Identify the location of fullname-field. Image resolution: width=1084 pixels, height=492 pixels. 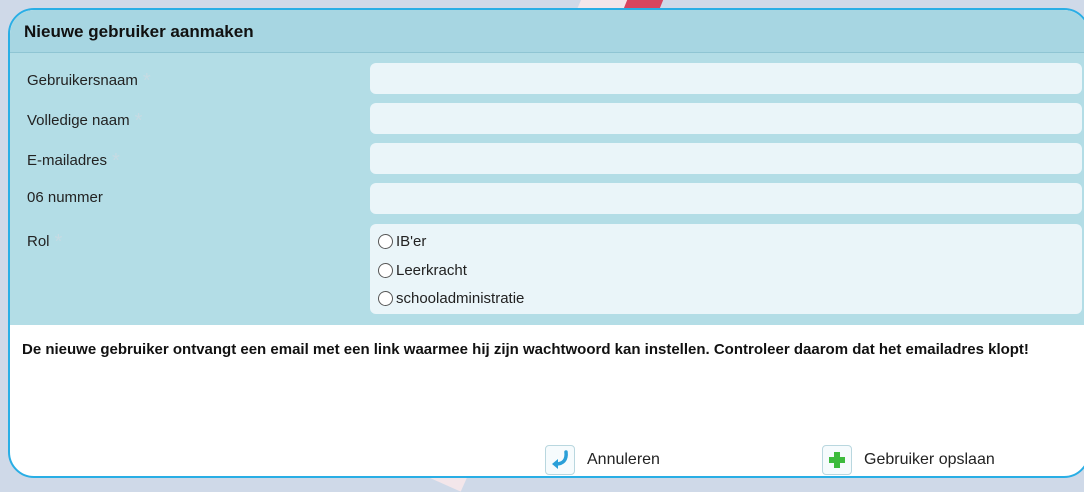
(726, 118).